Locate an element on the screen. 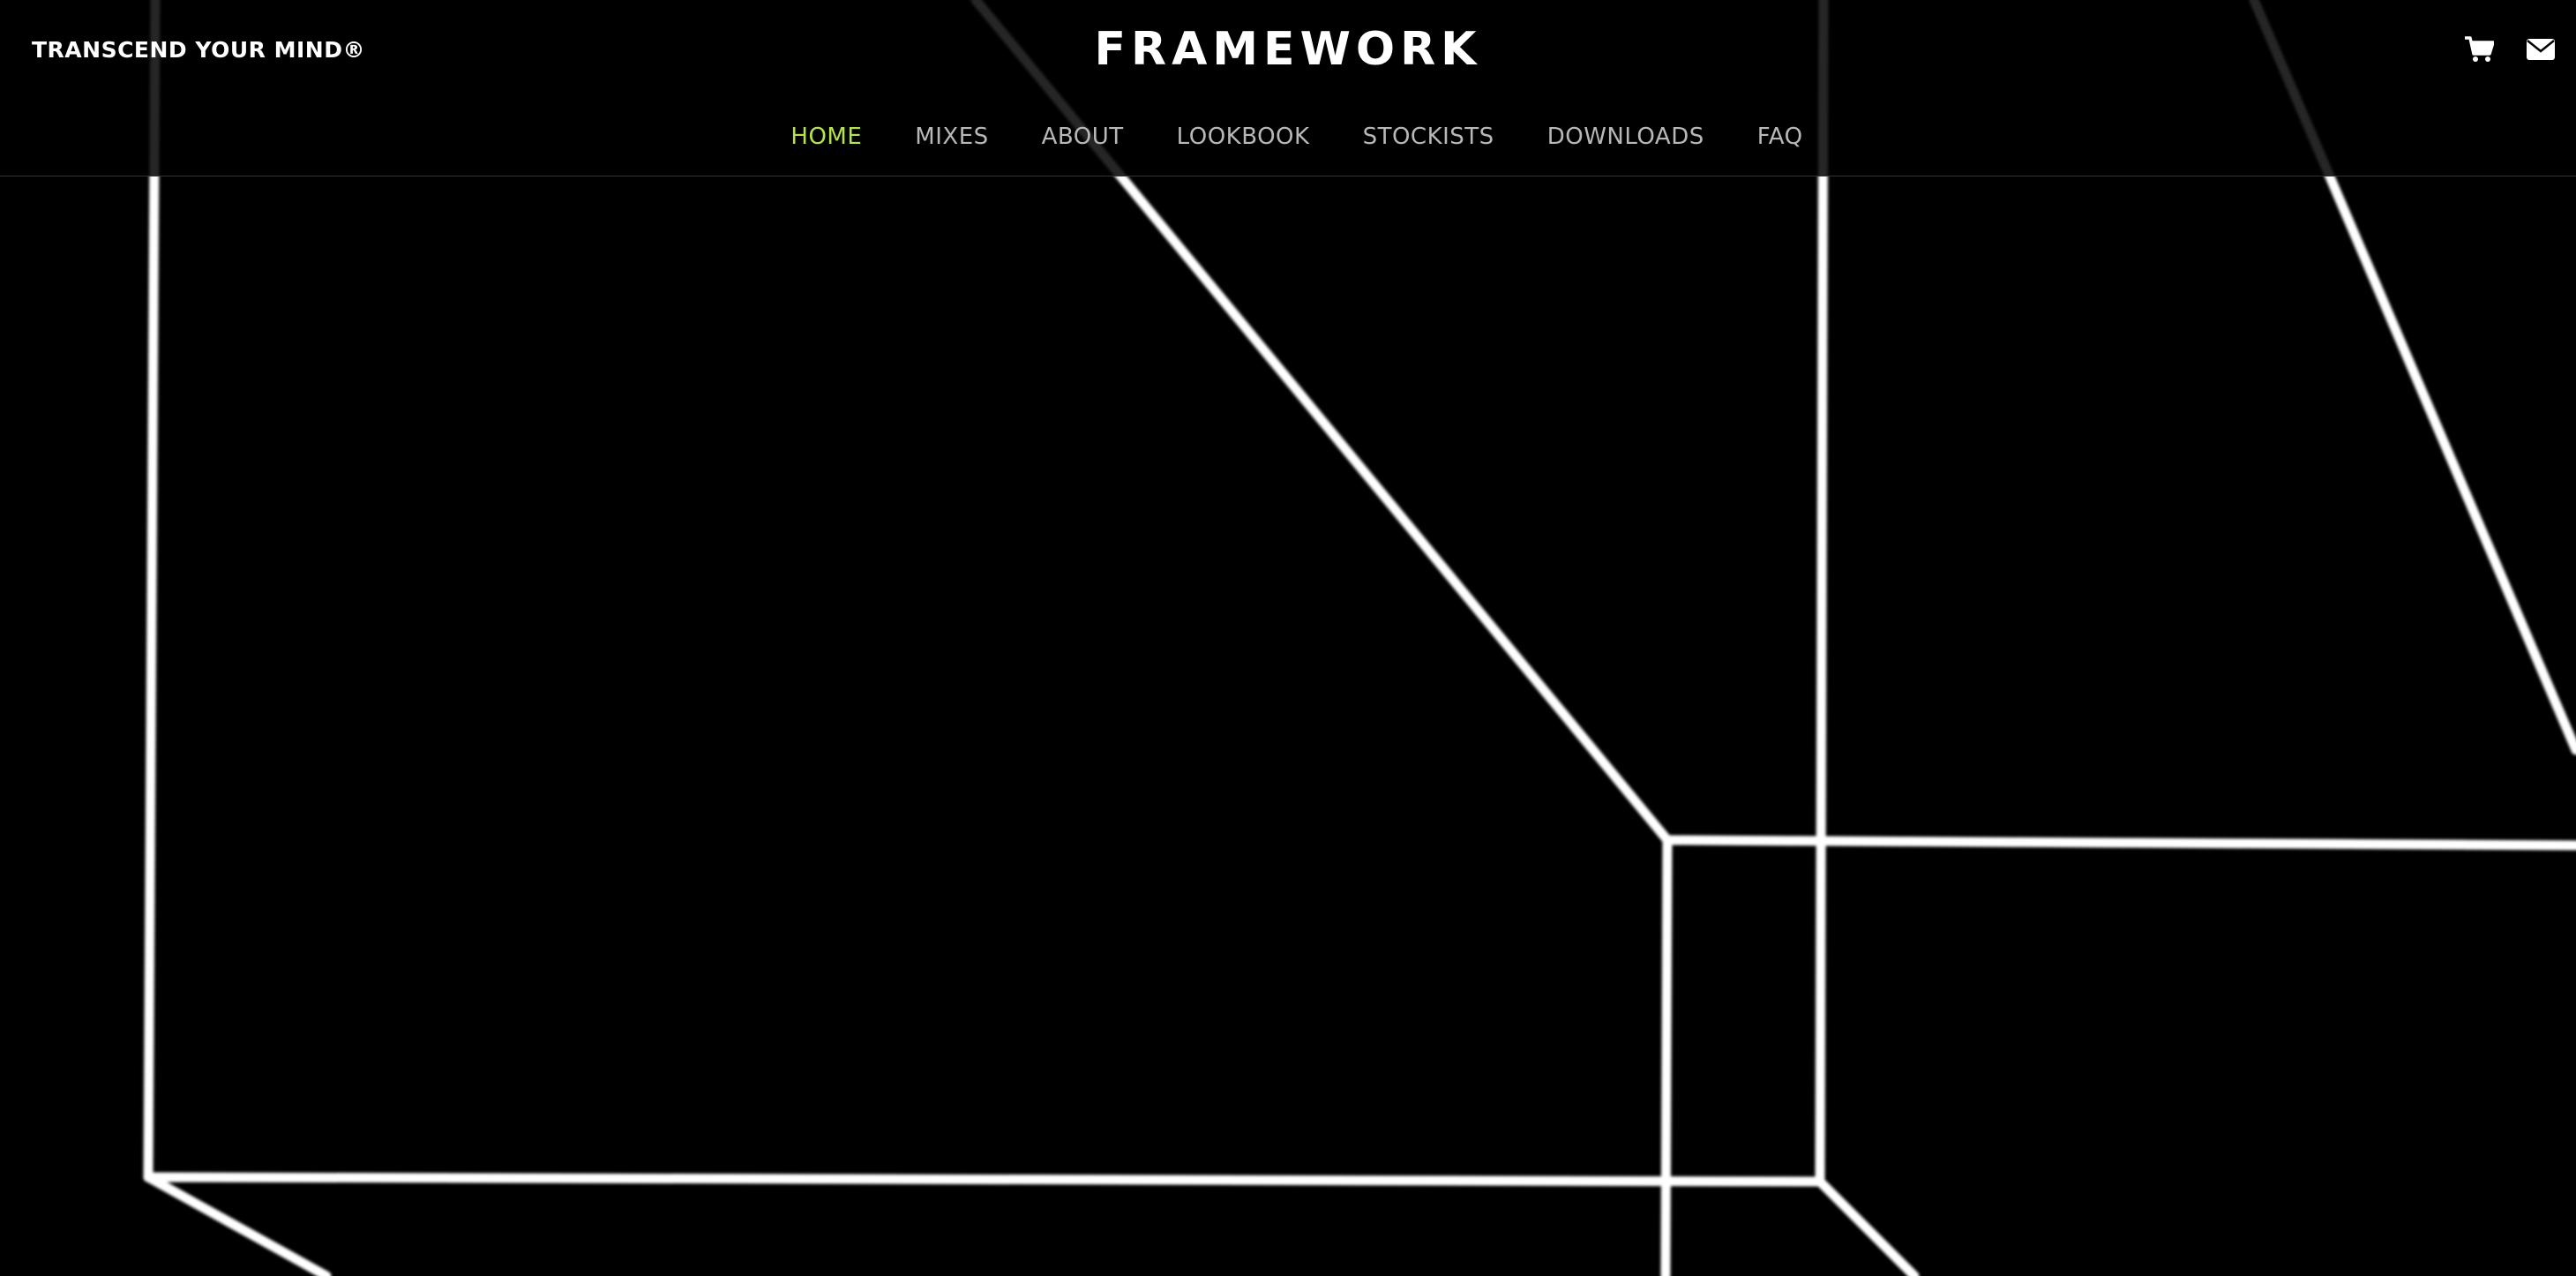 This screenshot has height=1276, width=2576. cart-icon is located at coordinates (2479, 49).